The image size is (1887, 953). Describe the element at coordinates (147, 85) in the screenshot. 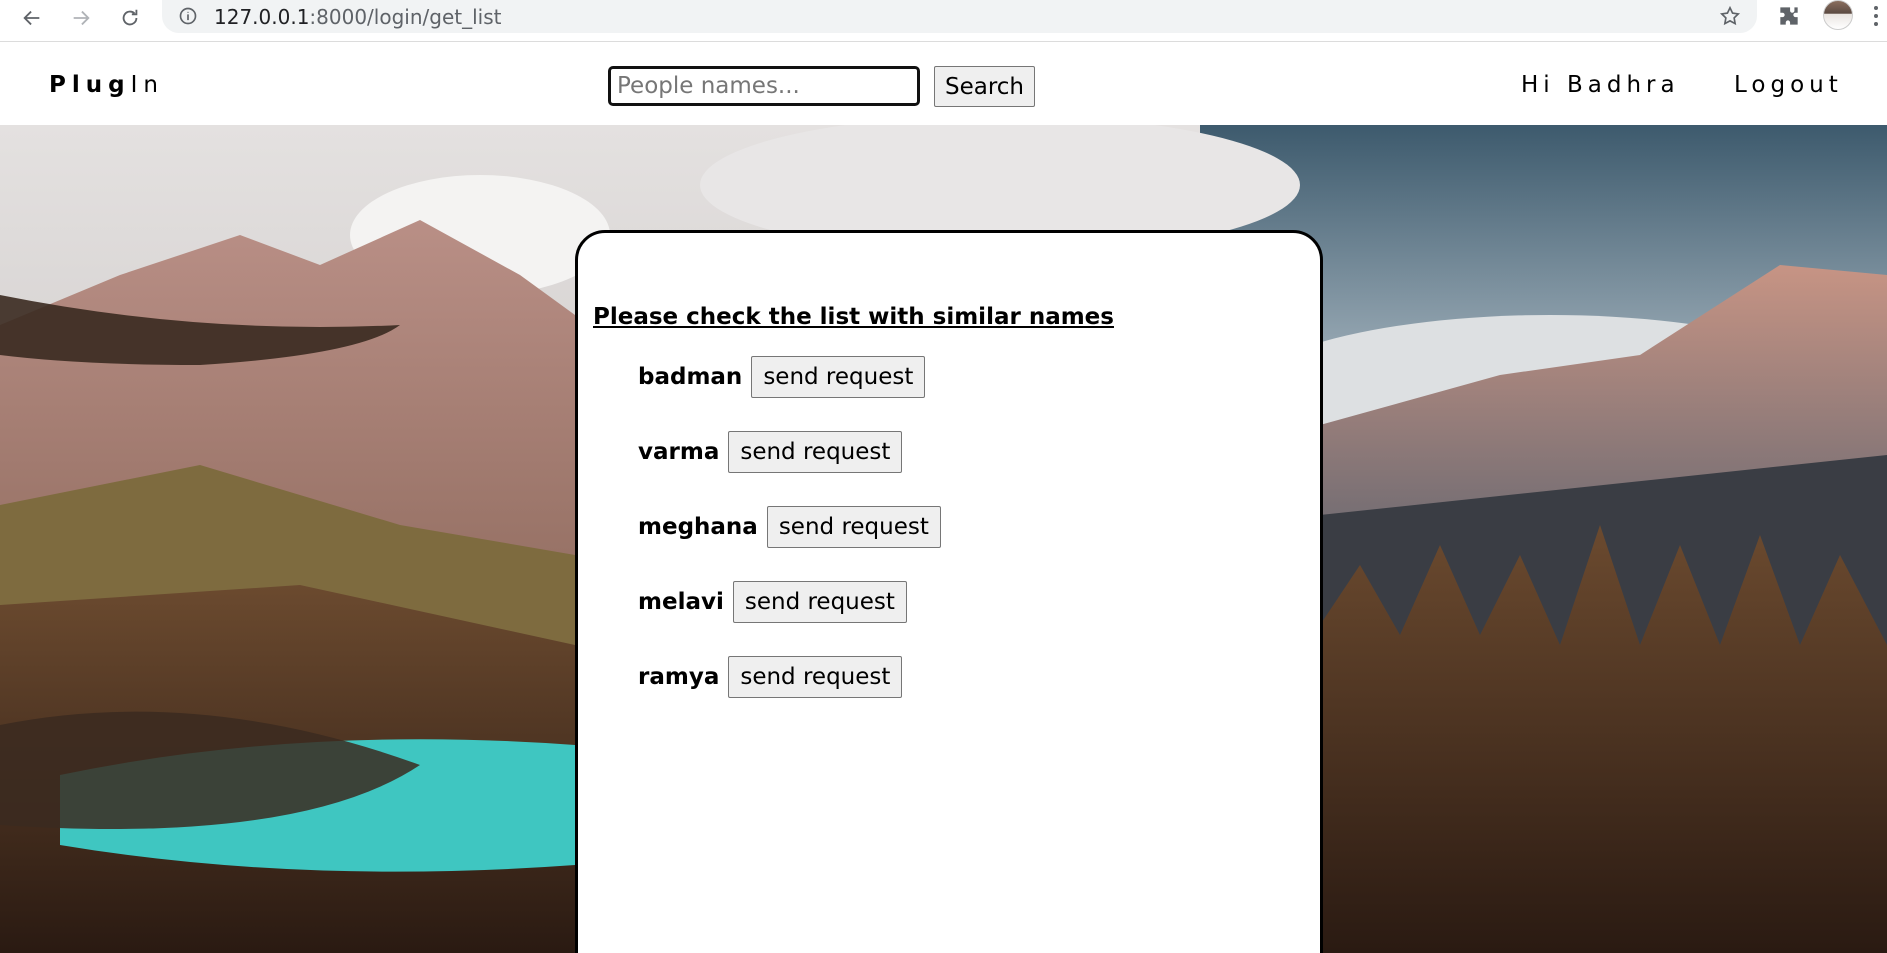

I see `logo-light-text: In` at that location.